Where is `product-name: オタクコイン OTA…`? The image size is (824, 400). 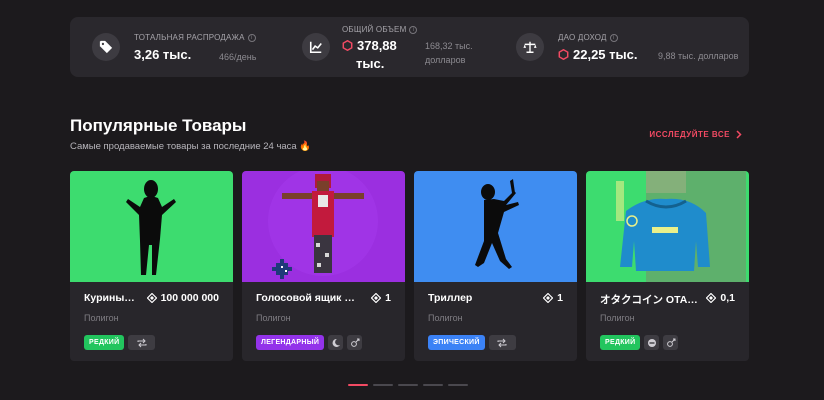 product-name: オタクコイン OTA… is located at coordinates (649, 300).